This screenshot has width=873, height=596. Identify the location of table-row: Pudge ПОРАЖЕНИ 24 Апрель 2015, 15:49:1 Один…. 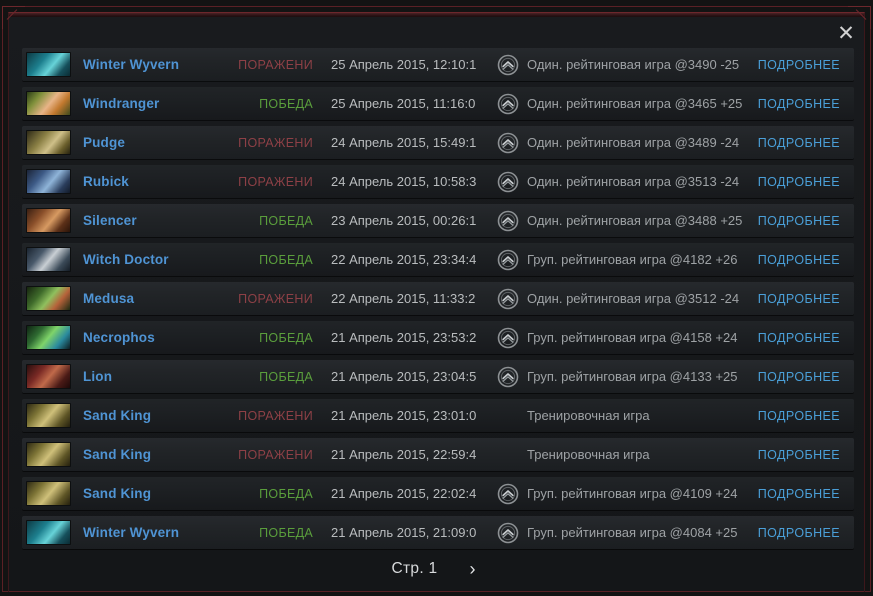
(438, 142).